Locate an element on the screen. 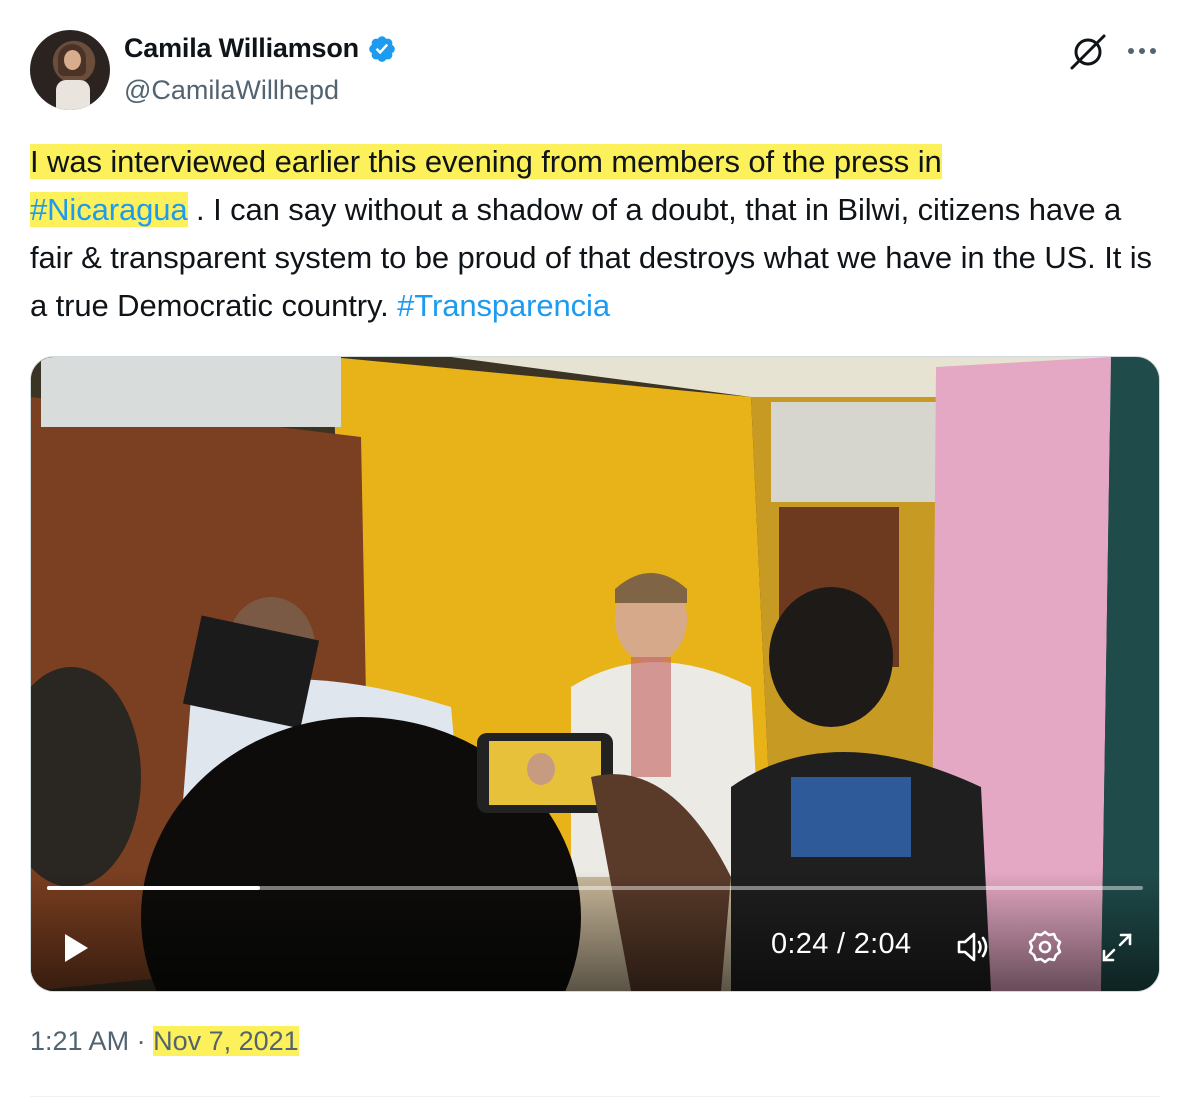  tweet-timestamp: 1:21 AM · Nov 7, 2021 is located at coordinates (164, 1041).